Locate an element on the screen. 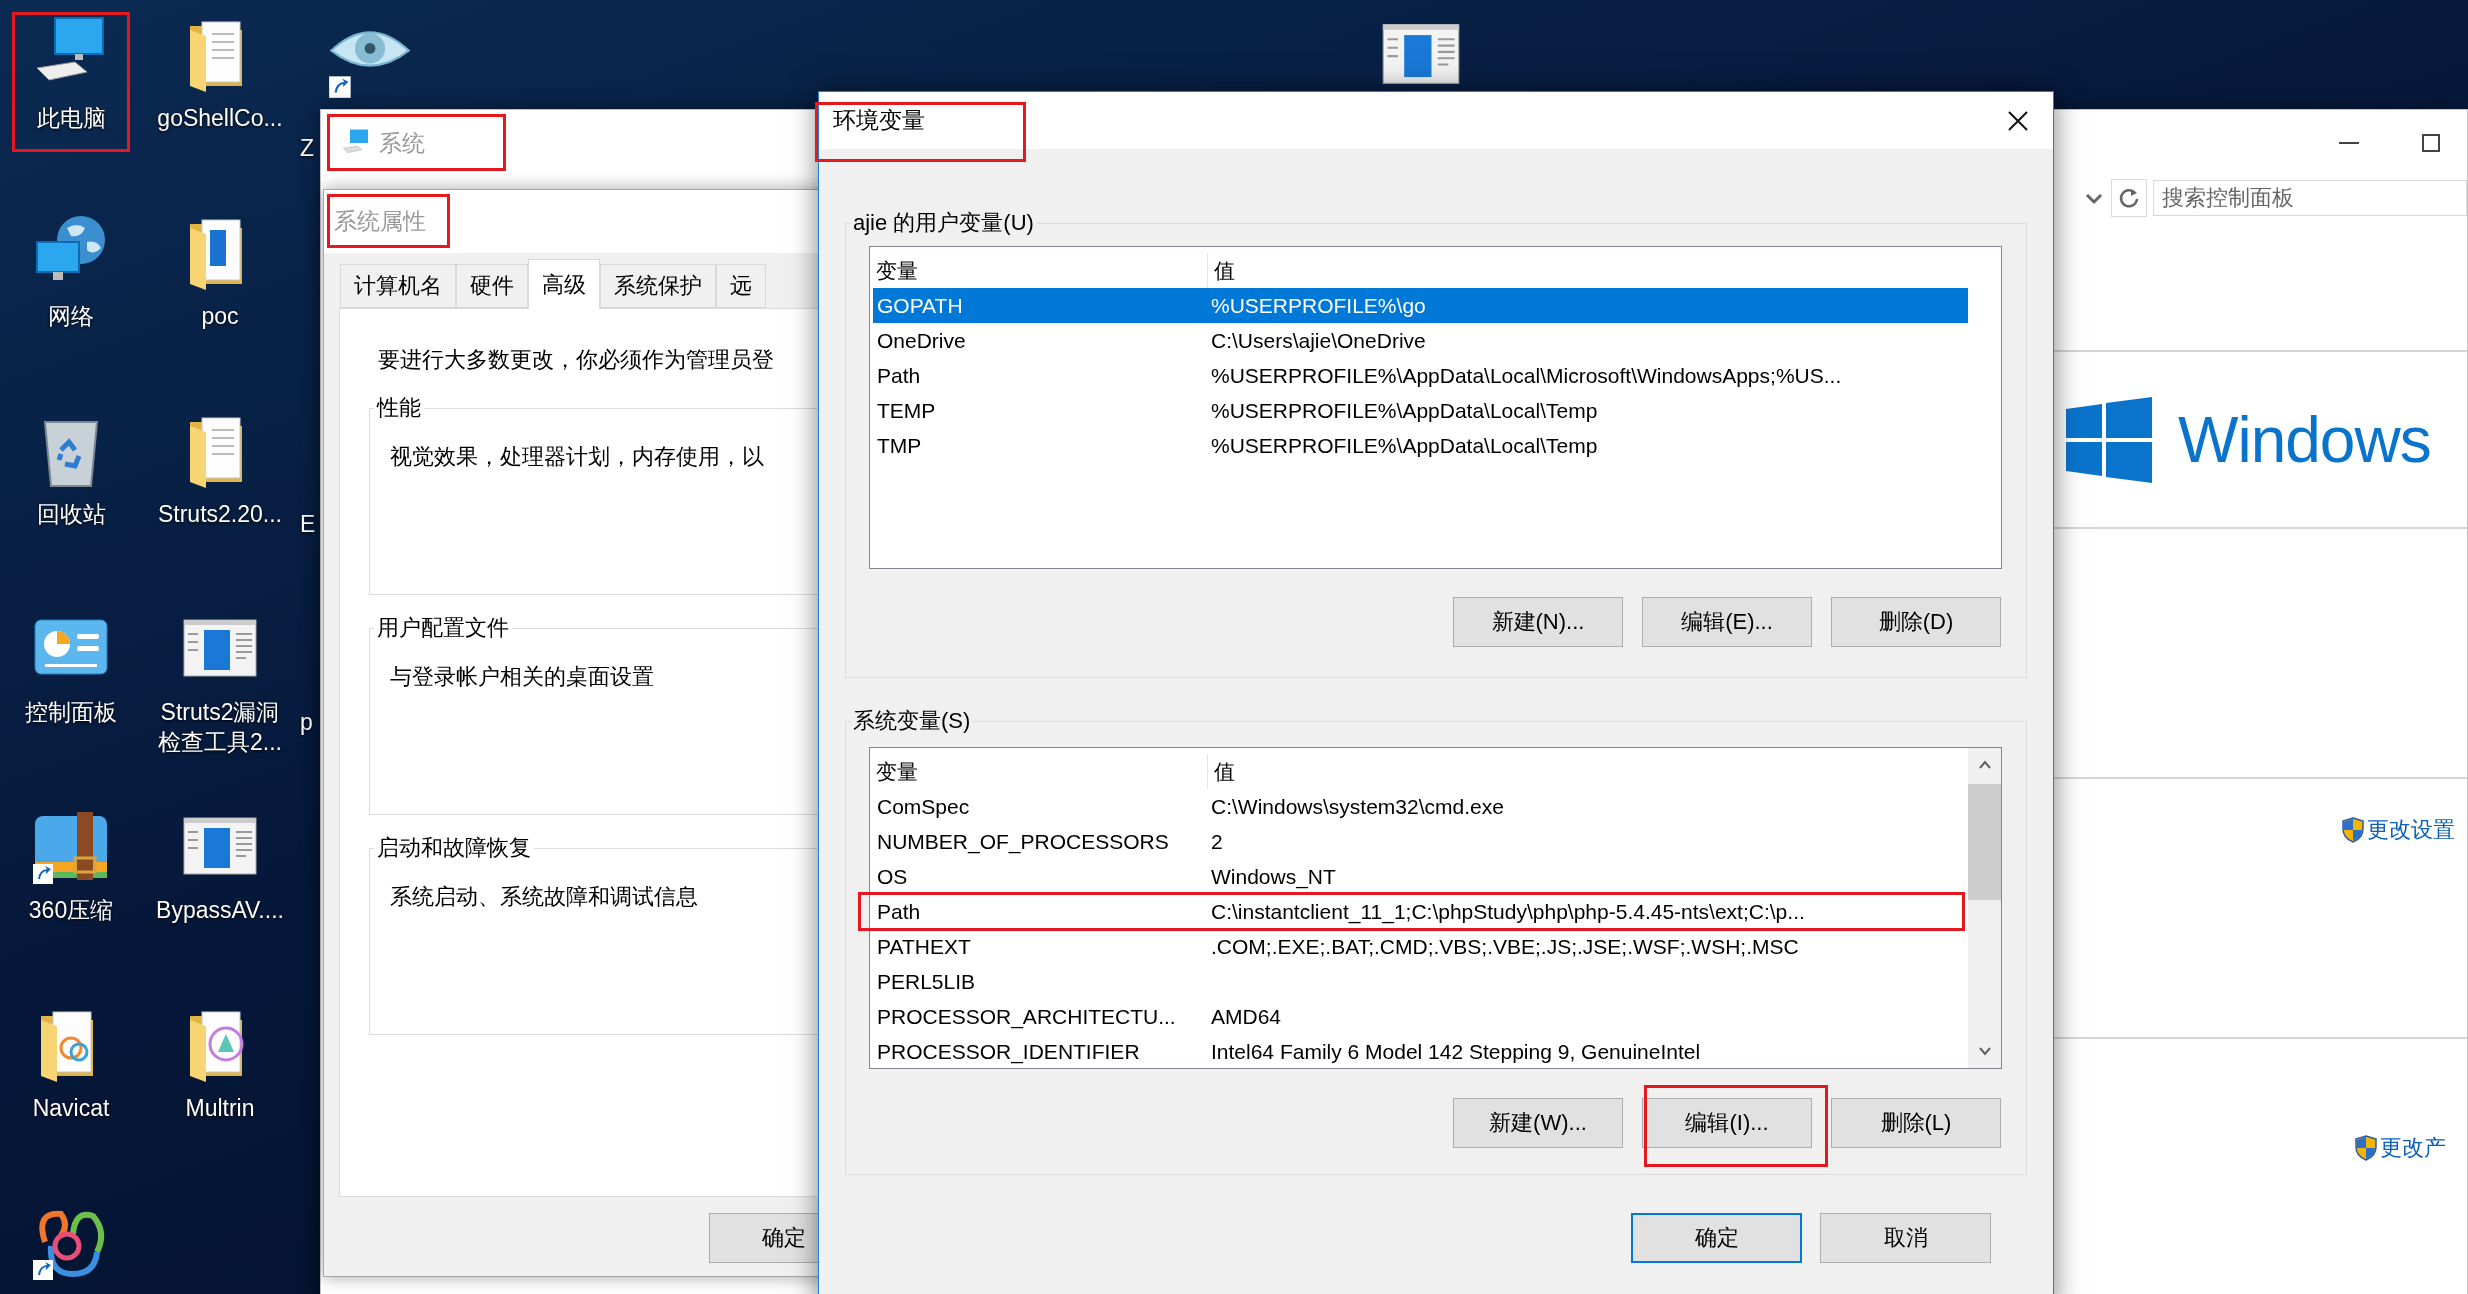 The image size is (2468, 1294). table-cell-text: TEMP is located at coordinates (906, 410).